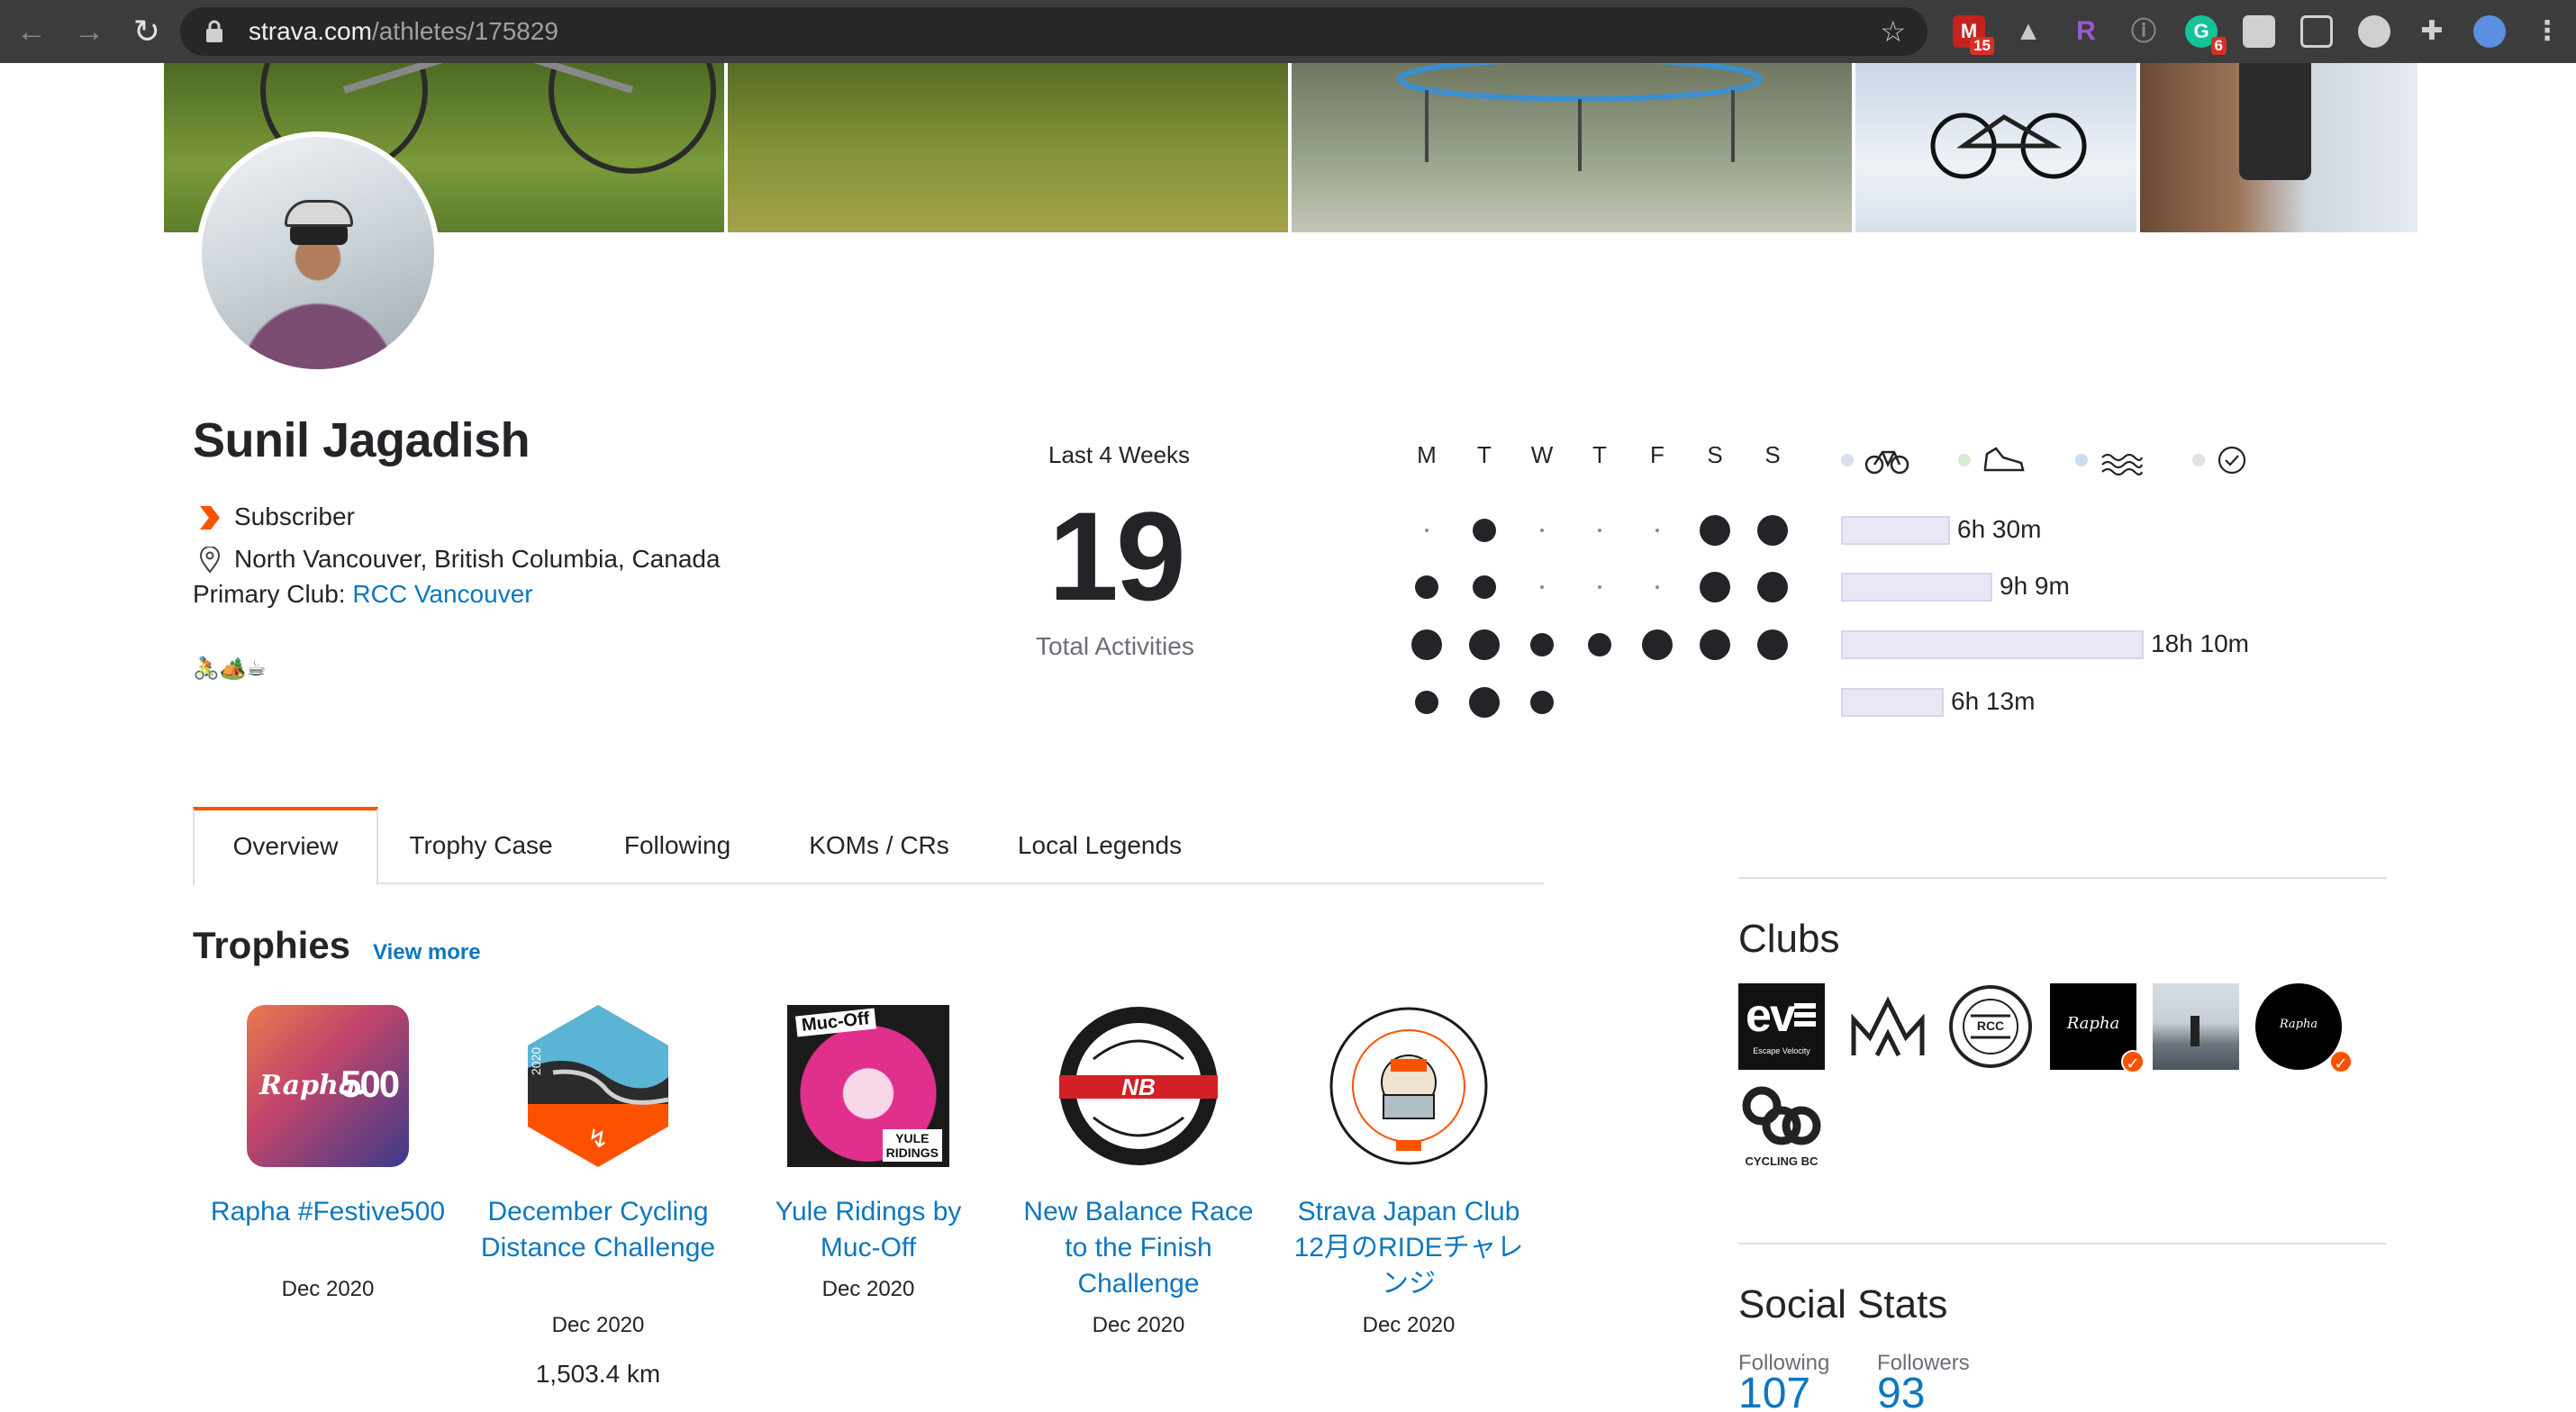 The image size is (2576, 1412). Describe the element at coordinates (1599, 454) in the screenshot. I see `weekday-label: T` at that location.